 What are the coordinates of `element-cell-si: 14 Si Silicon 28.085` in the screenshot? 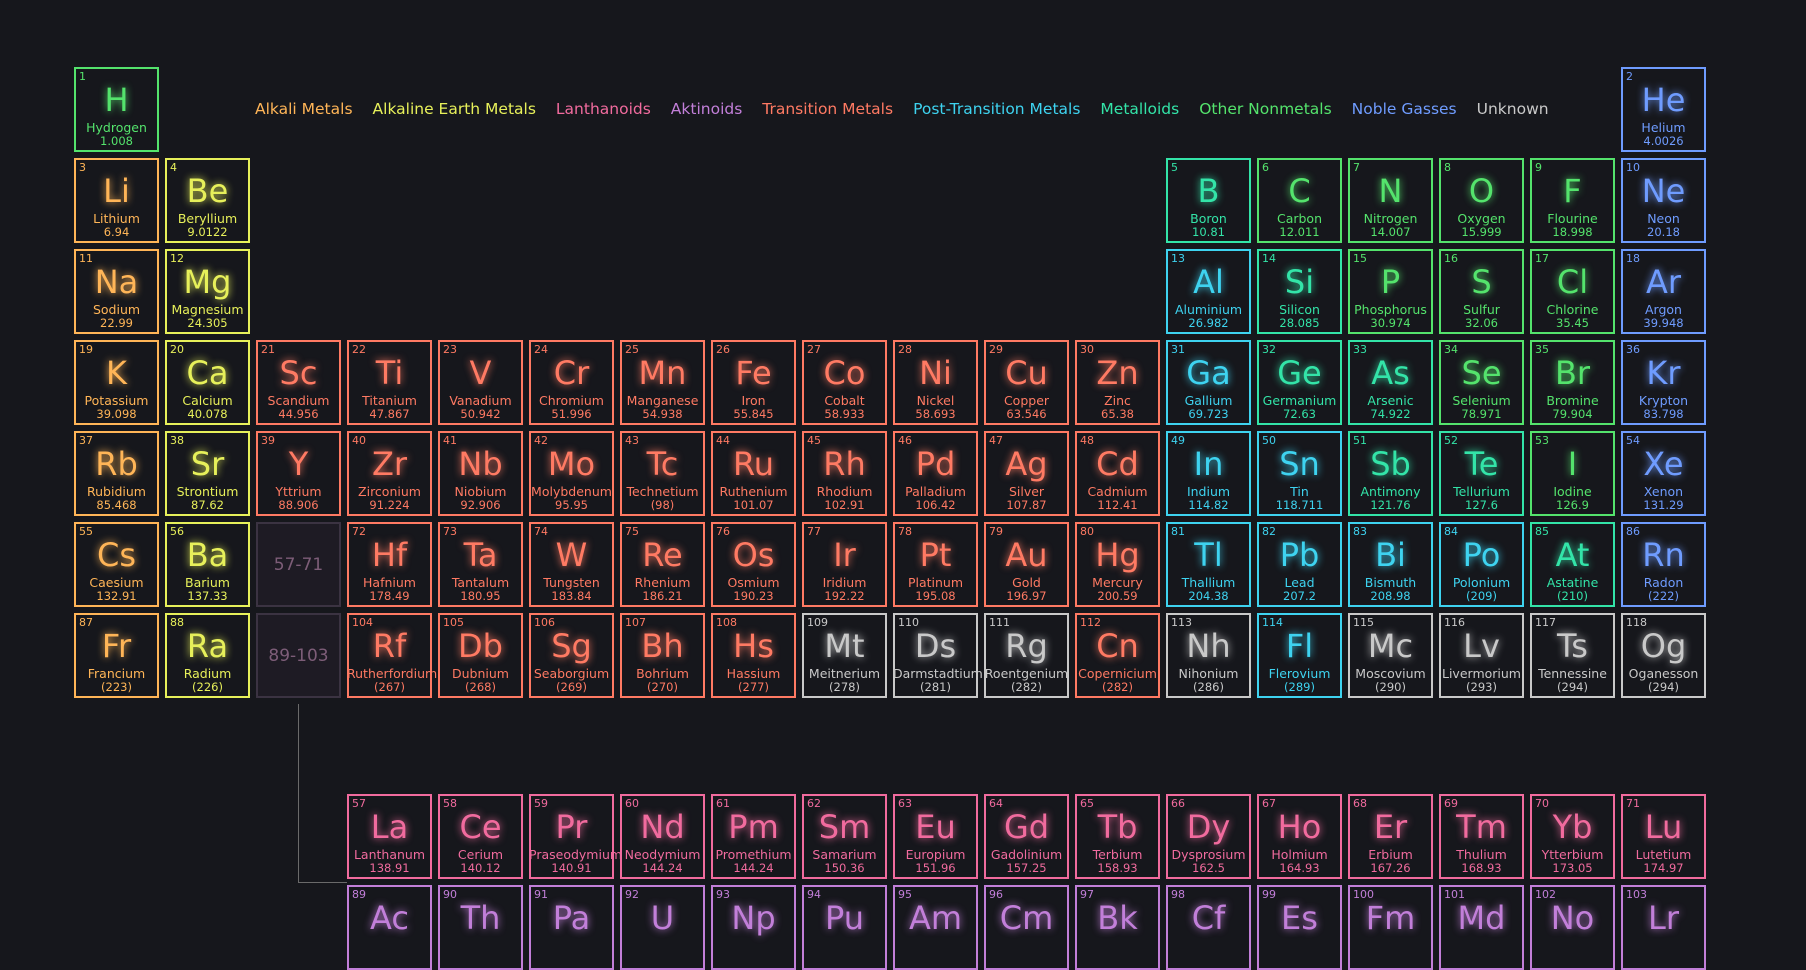 It's located at (1299, 291).